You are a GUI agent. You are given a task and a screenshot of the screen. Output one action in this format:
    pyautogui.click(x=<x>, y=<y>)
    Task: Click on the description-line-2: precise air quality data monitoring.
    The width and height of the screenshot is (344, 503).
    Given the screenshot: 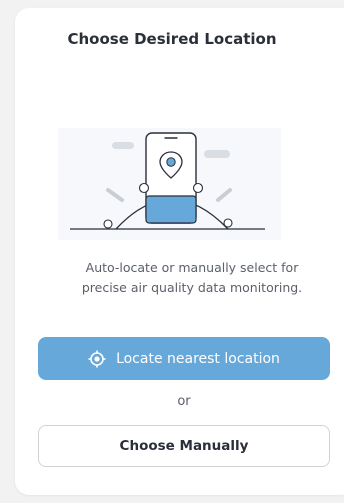 What is the action you would take?
    pyautogui.click(x=192, y=287)
    